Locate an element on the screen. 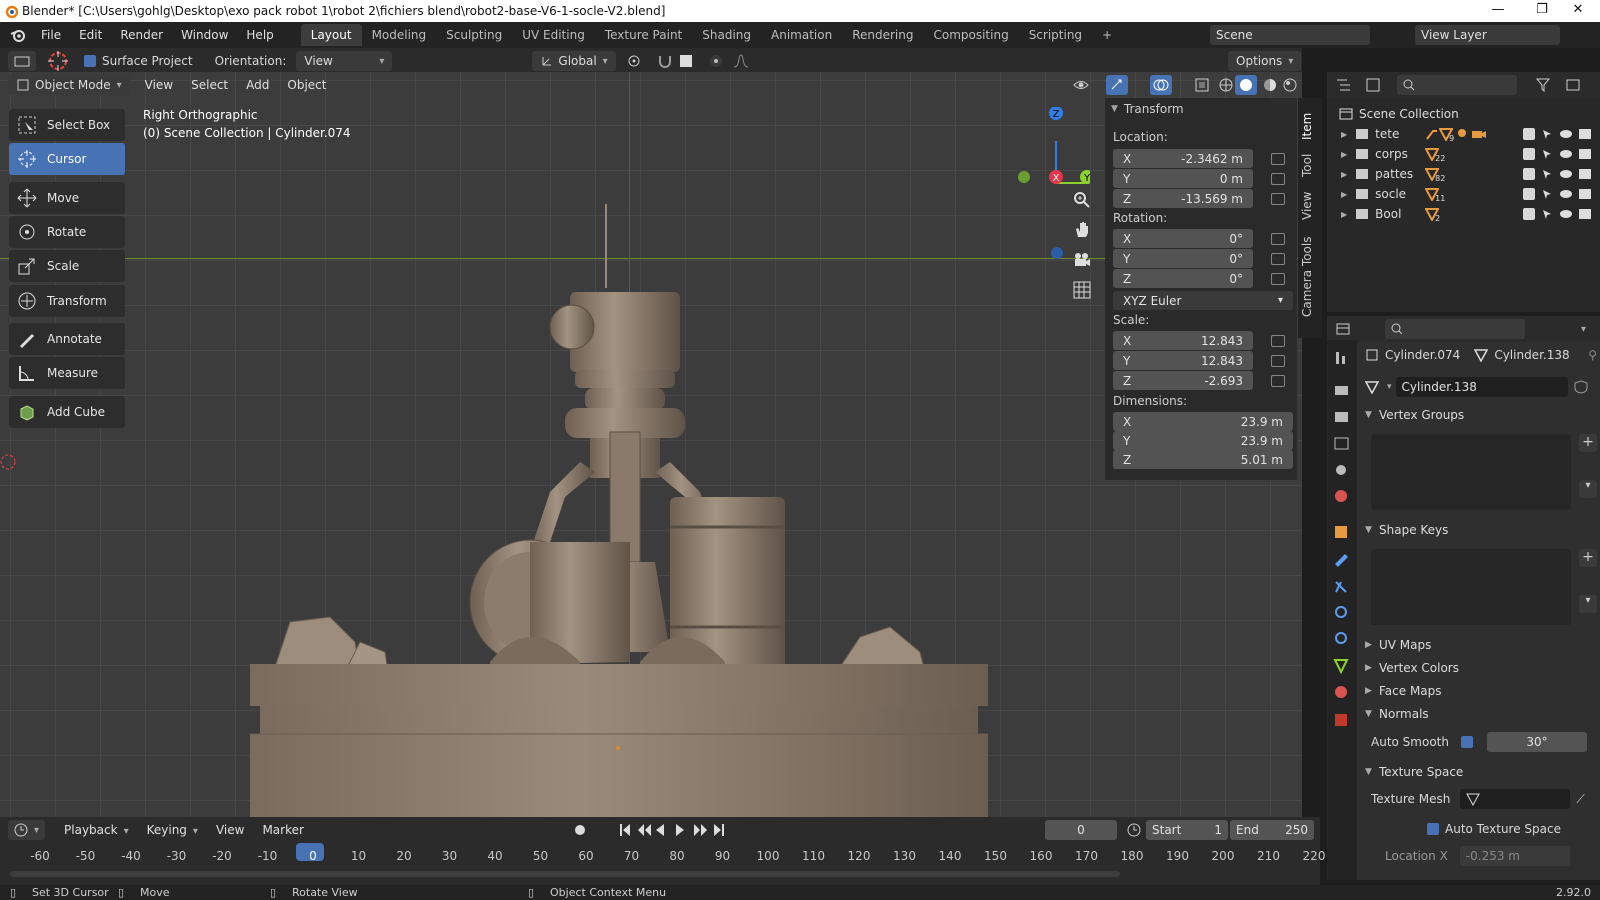 The image size is (1600, 900). timeline-menu-playback: Playback is located at coordinates (96, 830).